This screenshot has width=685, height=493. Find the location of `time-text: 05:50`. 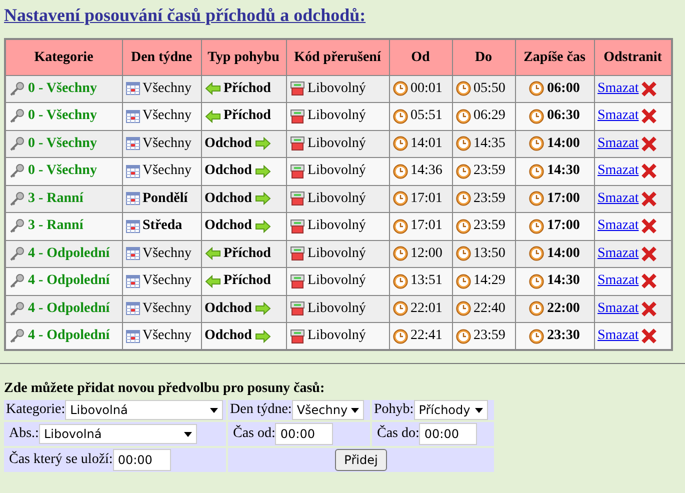

time-text: 05:50 is located at coordinates (490, 89).